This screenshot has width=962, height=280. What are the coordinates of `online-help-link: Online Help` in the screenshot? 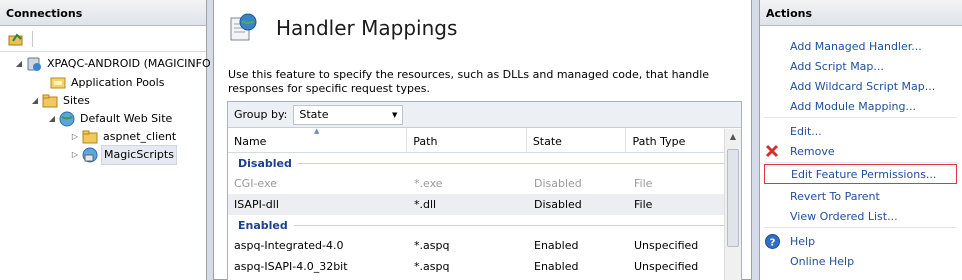 It's located at (860, 261).